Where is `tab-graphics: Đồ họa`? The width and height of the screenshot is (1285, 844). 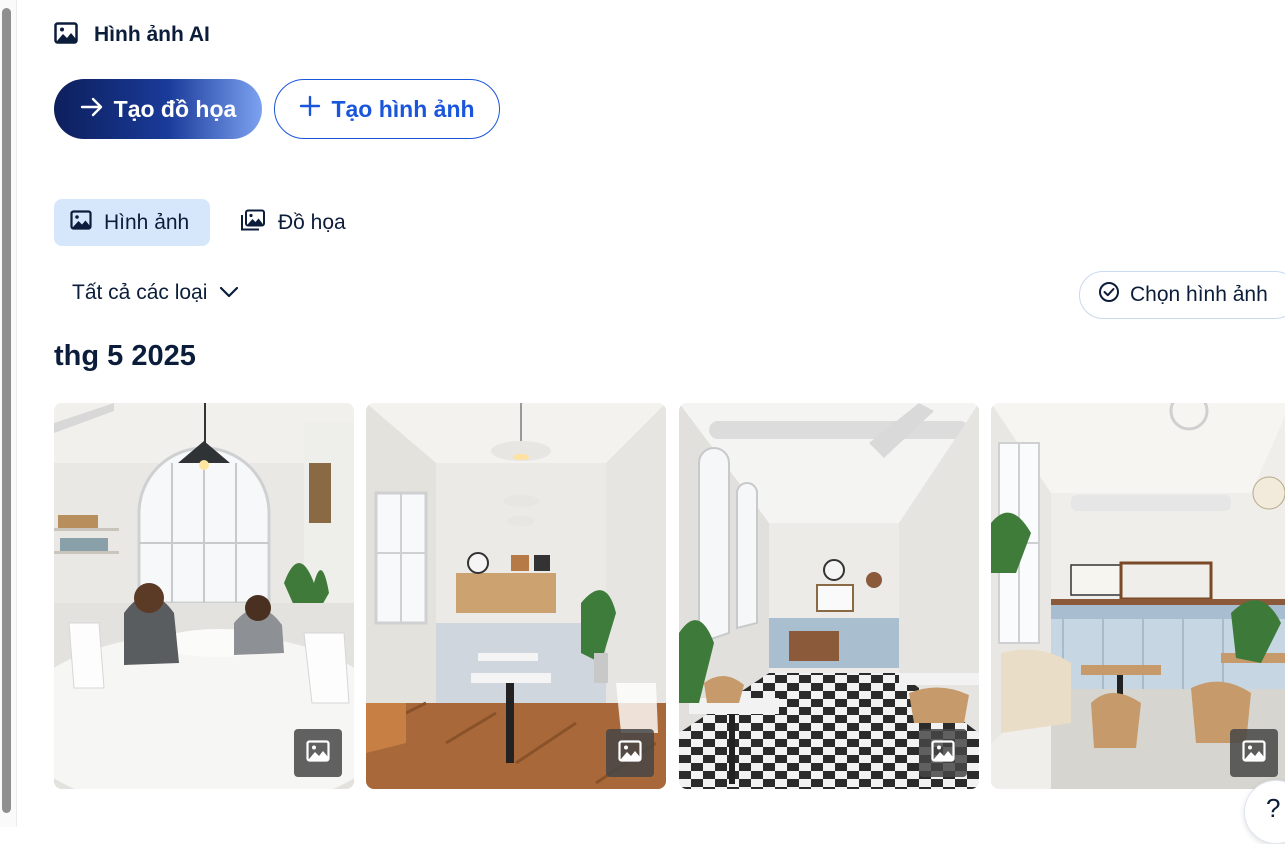 tab-graphics: Đồ họa is located at coordinates (293, 222).